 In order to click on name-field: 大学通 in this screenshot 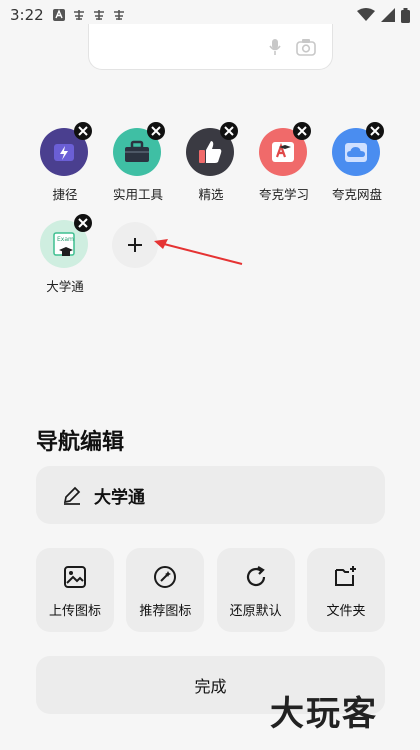, I will do `click(210, 495)`.